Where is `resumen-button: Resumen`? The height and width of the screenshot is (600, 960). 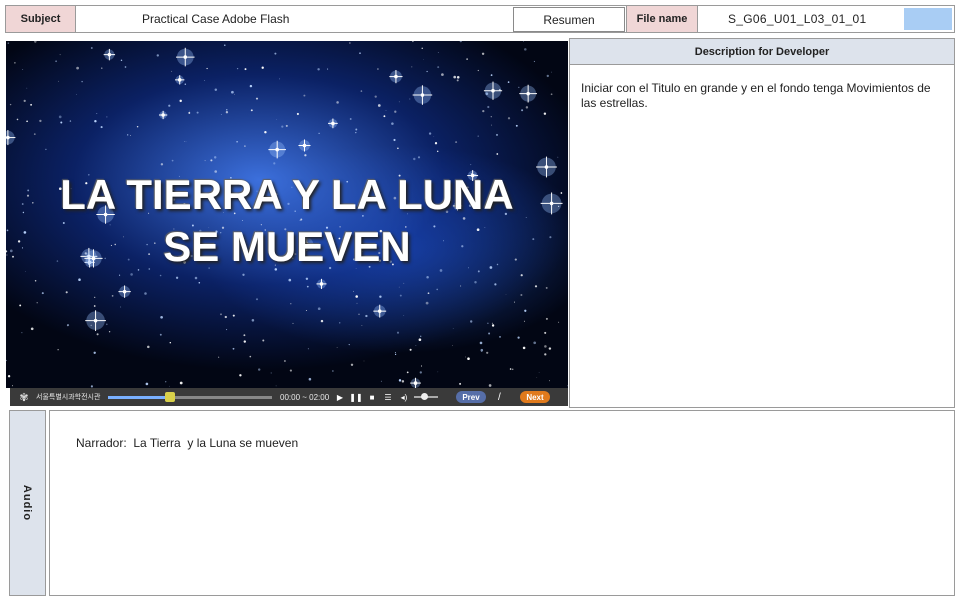 resumen-button: Resumen is located at coordinates (569, 19).